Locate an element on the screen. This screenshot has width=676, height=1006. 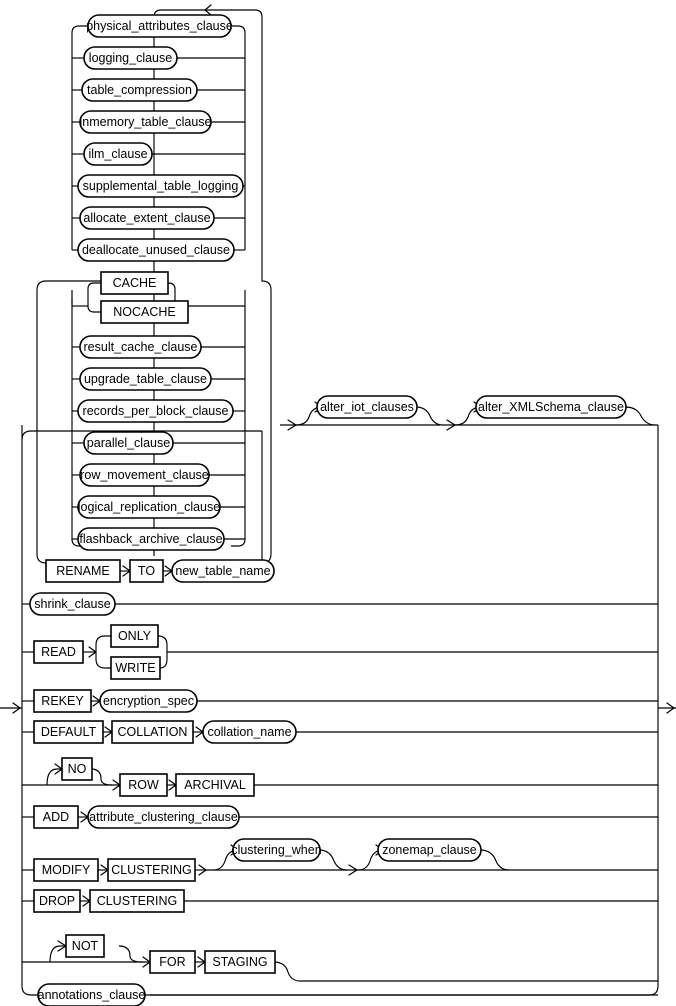
new-table-name: new_table_name is located at coordinates (223, 571).